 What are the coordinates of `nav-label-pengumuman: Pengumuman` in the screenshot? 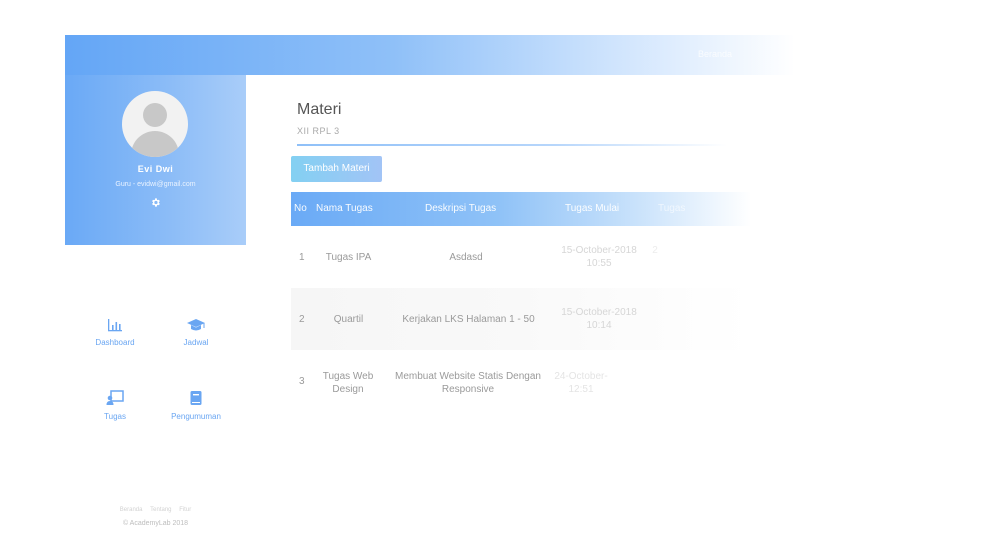 It's located at (196, 416).